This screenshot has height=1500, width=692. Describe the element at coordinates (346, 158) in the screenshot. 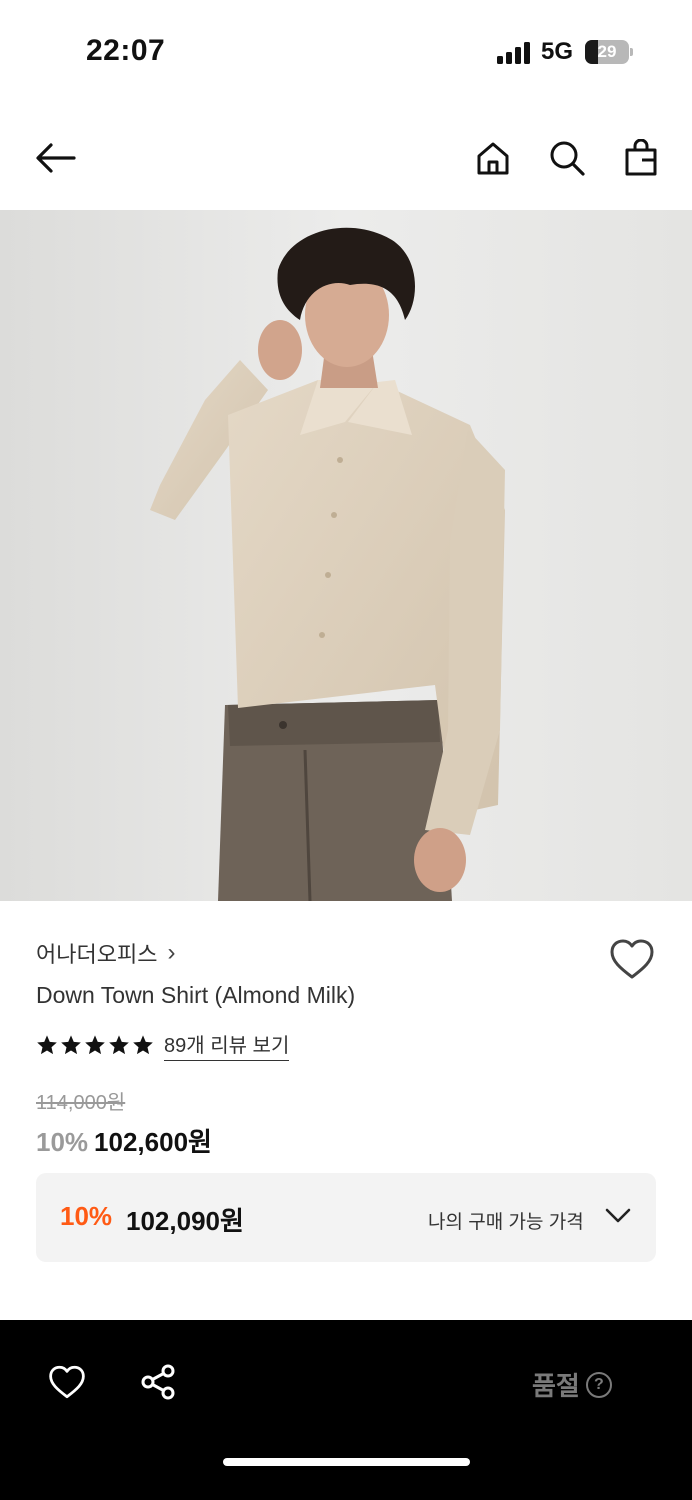

I see `top-nav` at that location.